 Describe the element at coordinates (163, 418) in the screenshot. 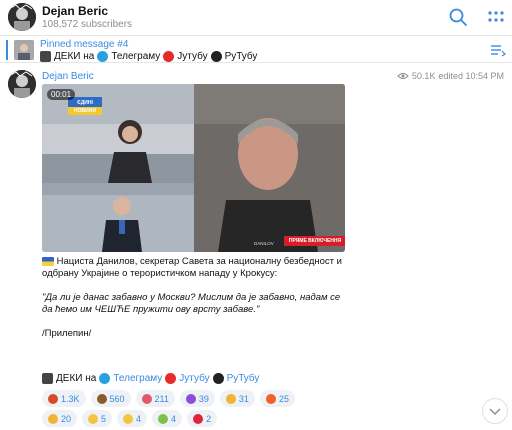

I see `nauseated-face-icon` at that location.